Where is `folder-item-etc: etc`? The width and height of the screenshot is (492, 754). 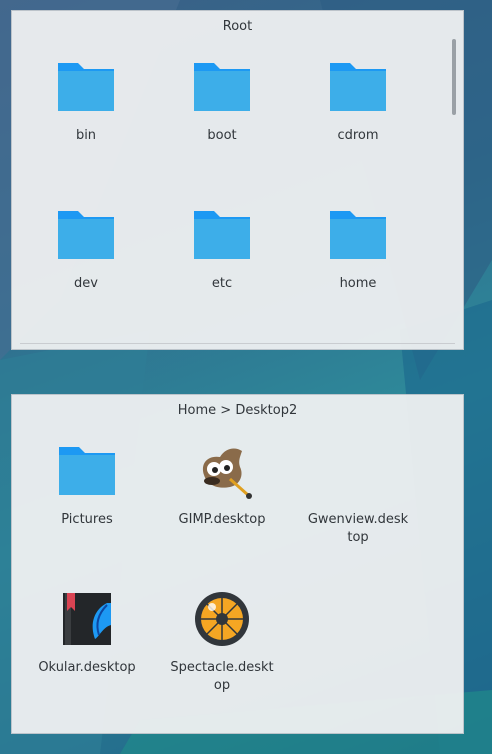
folder-item-etc: etc is located at coordinates (222, 248).